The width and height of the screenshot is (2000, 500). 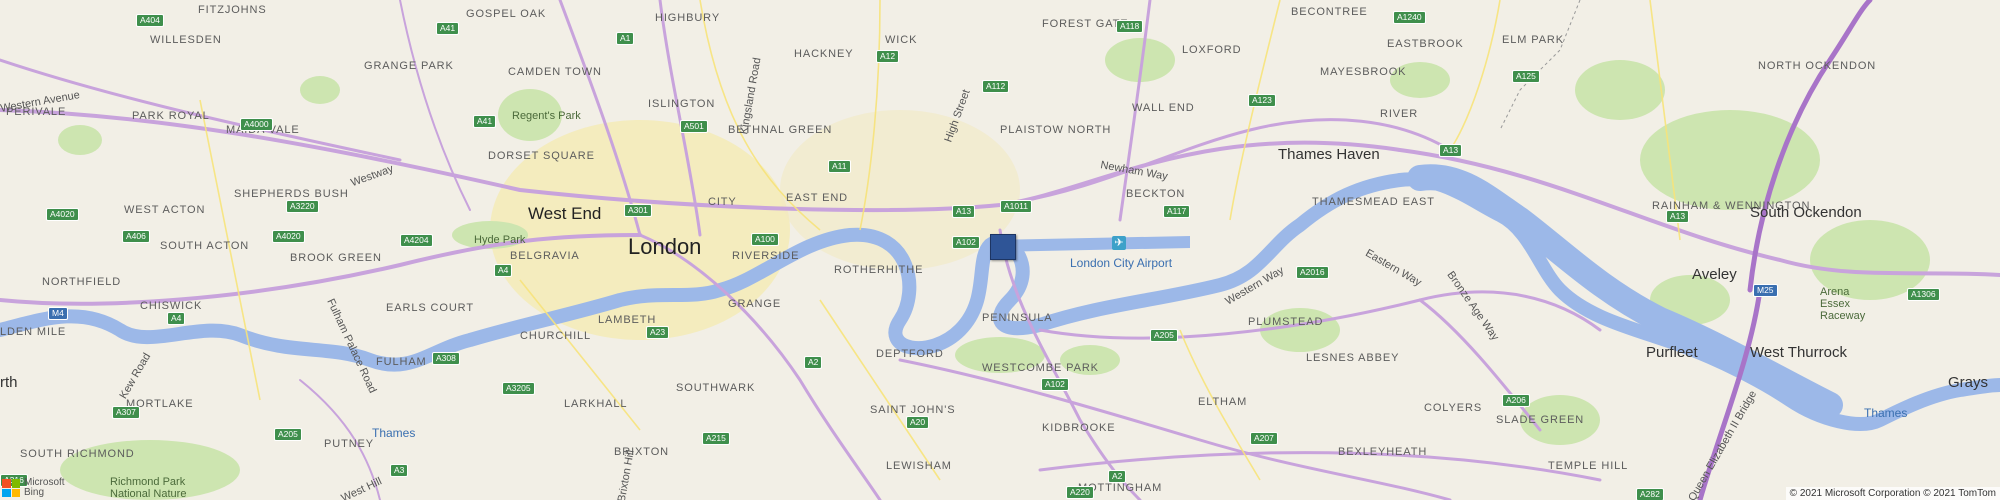 What do you see at coordinates (627, 320) in the screenshot?
I see `label-lambeth: LAMBETH` at bounding box center [627, 320].